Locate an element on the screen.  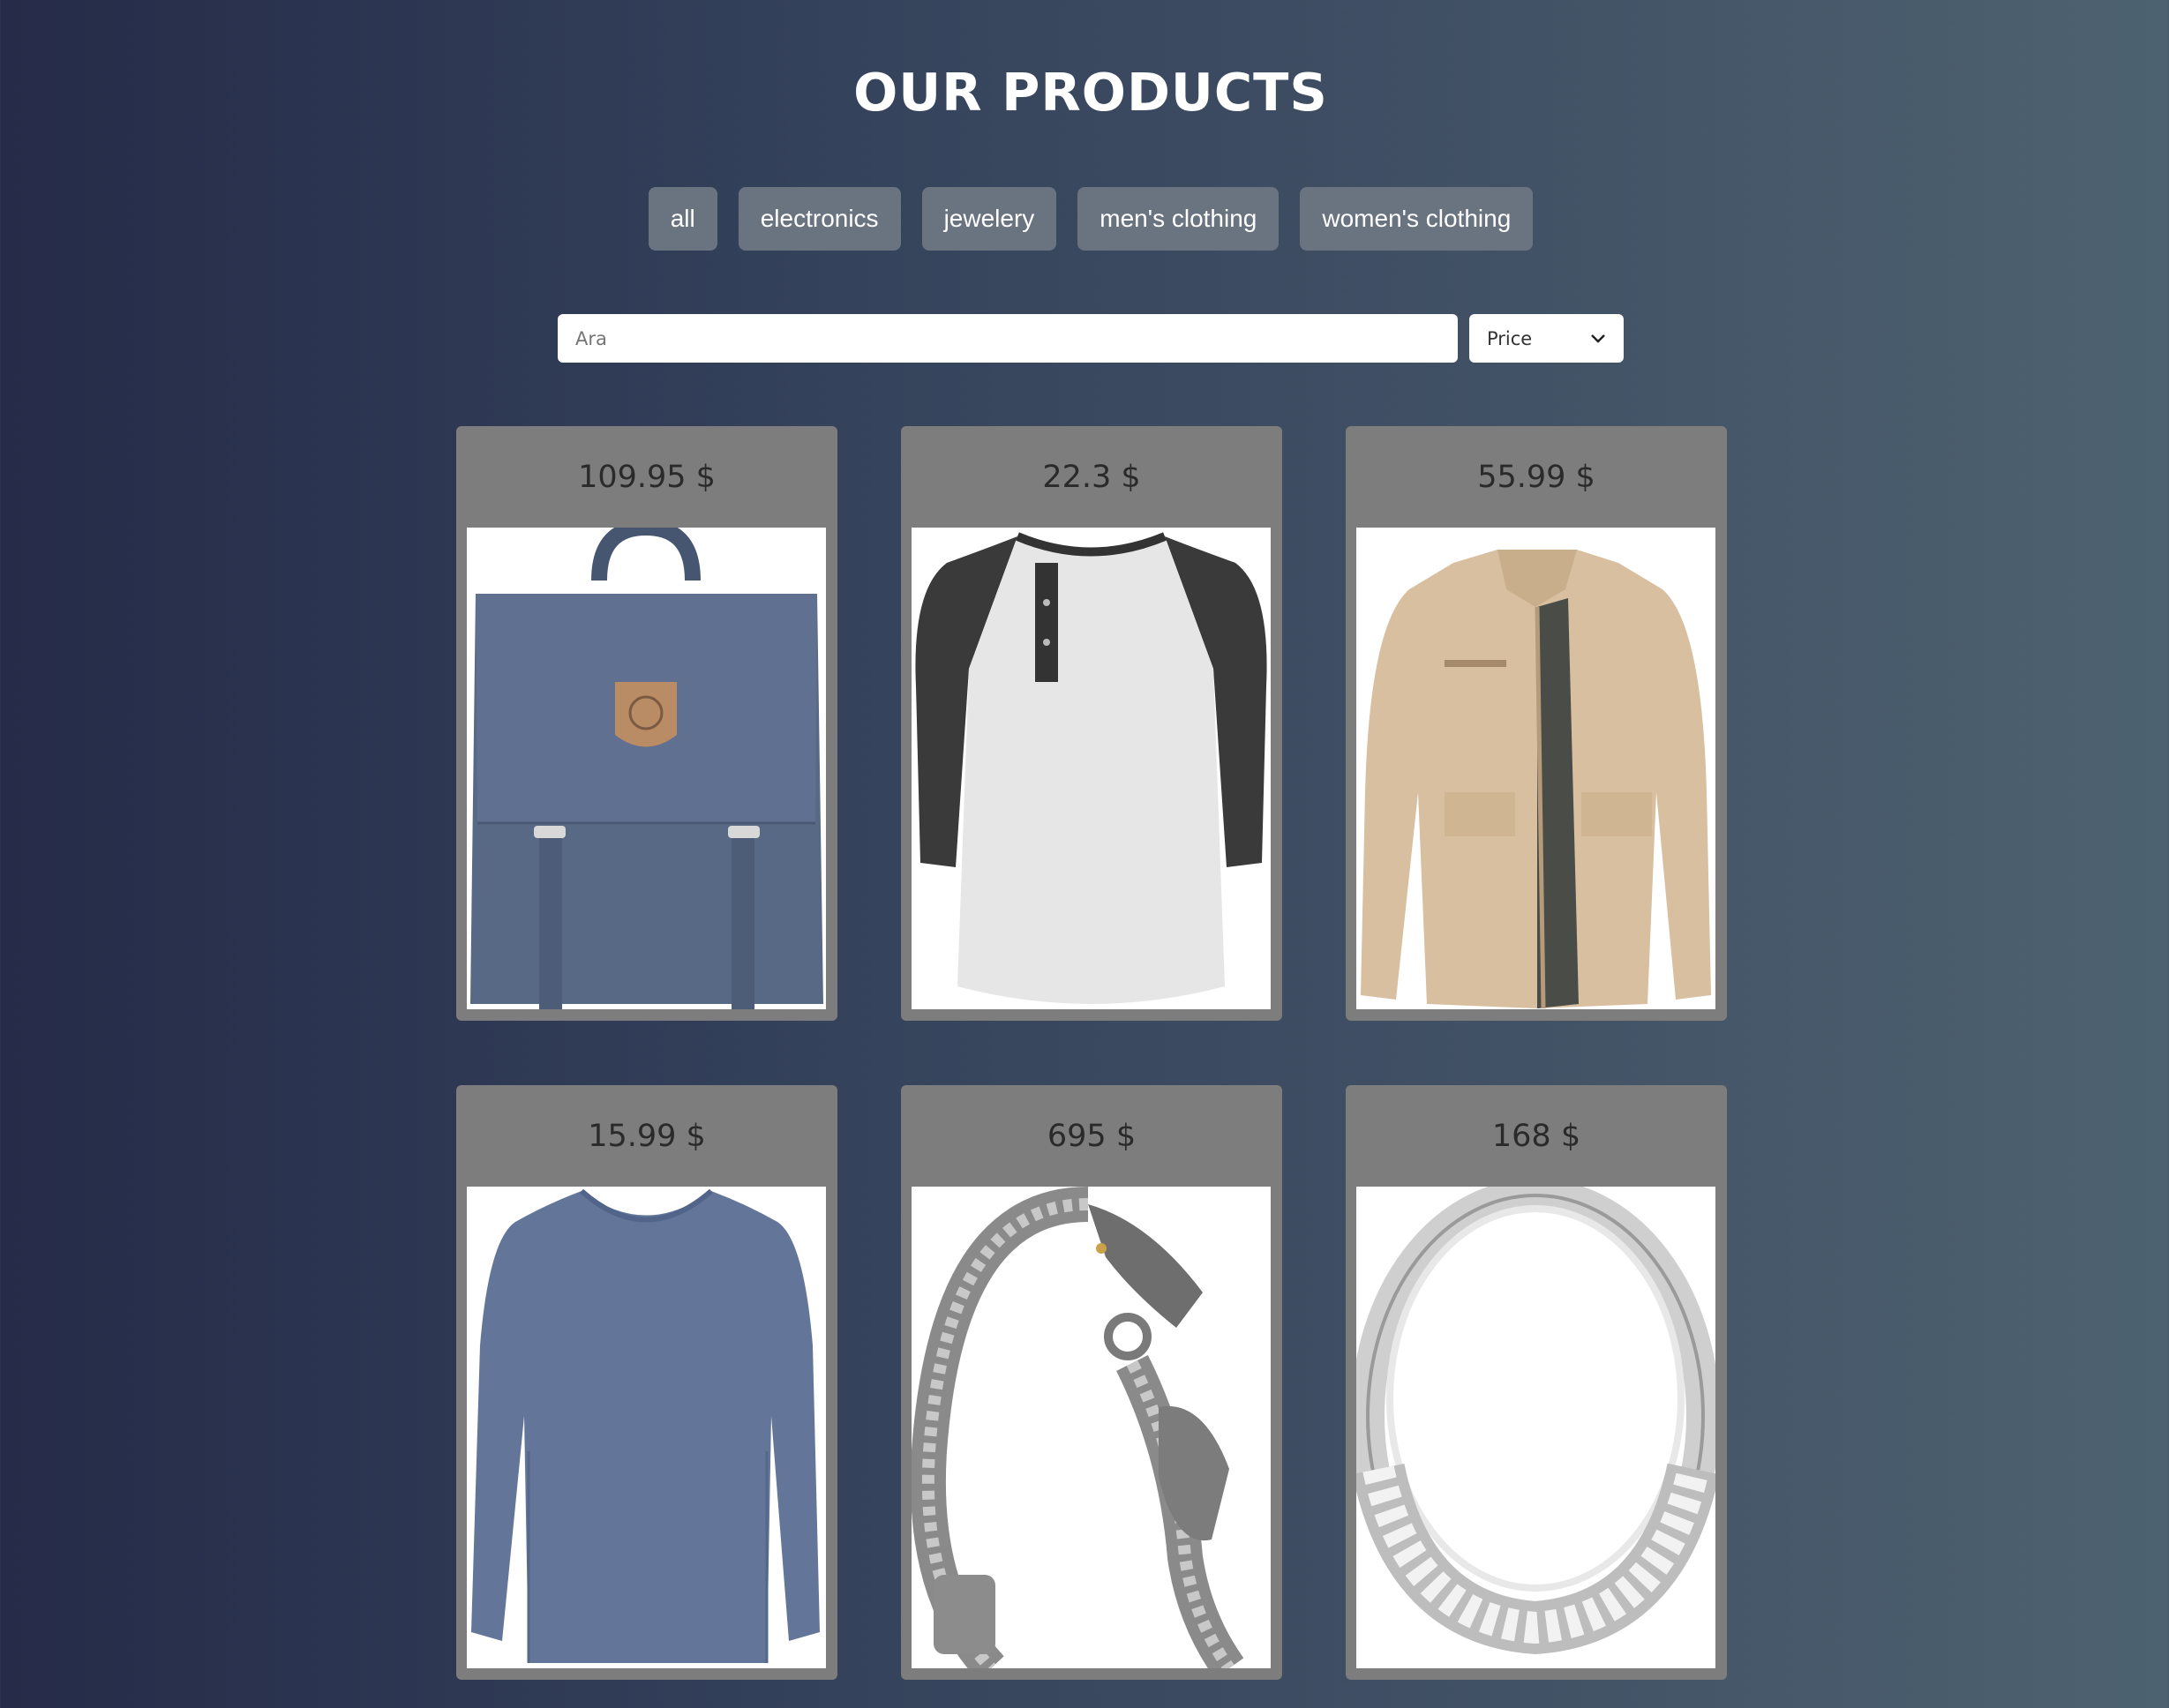
backpack-icon is located at coordinates (646, 768).